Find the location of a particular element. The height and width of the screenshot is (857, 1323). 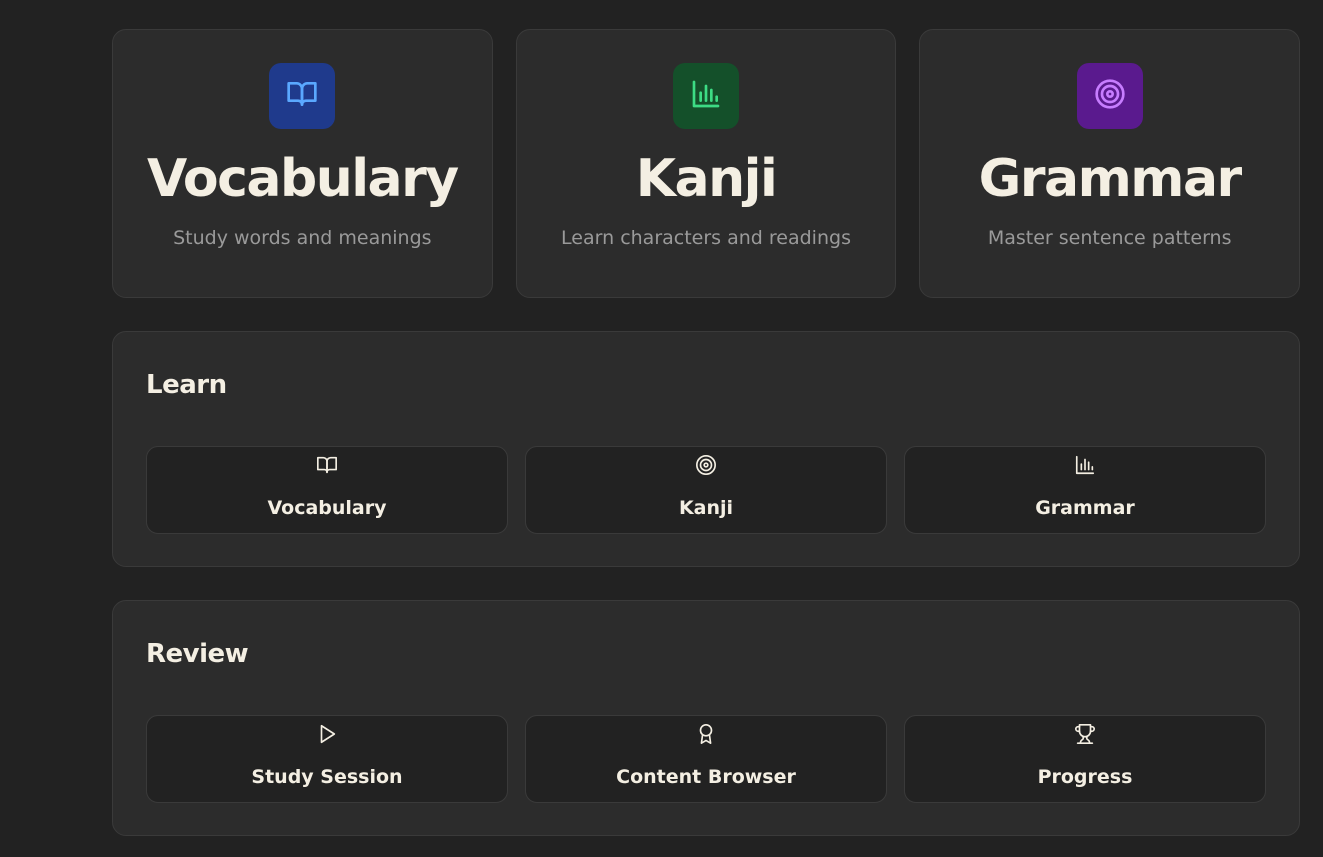

vocabulary-icon-tile is located at coordinates (302, 96).